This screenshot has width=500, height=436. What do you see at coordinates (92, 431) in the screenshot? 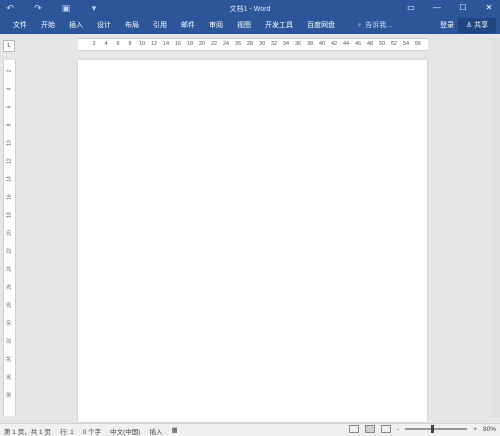
I see `word-count: 0 个字` at bounding box center [92, 431].